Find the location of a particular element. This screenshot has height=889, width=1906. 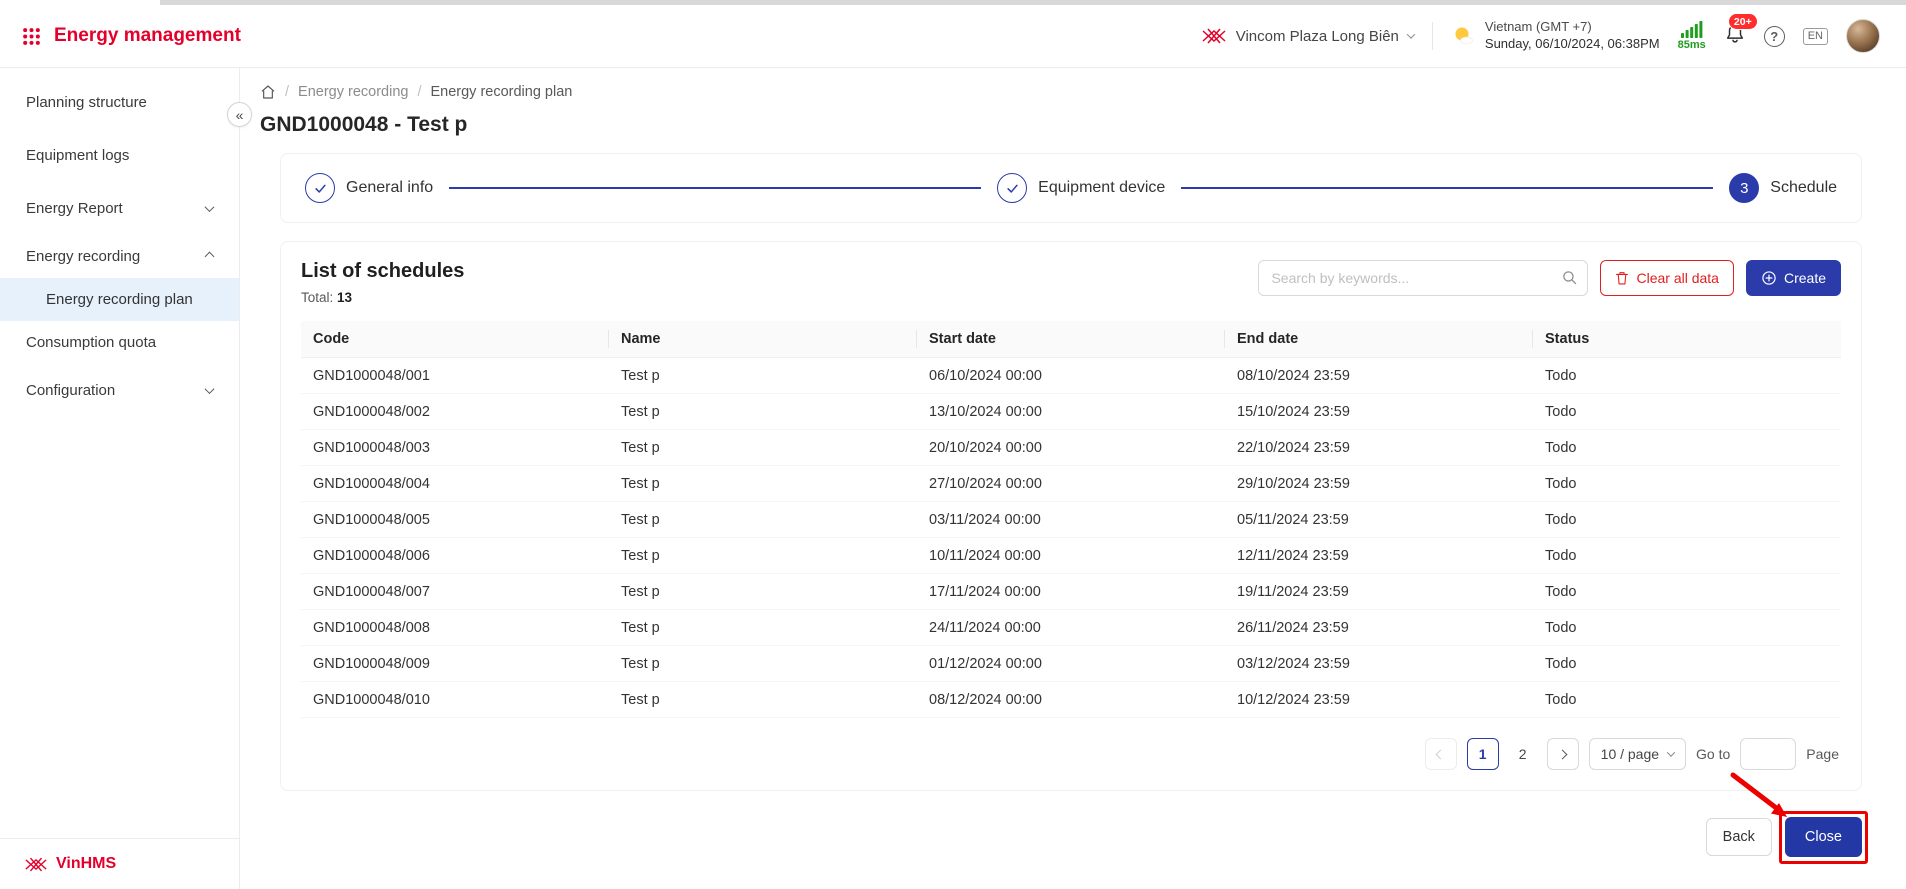

step-number: 3 is located at coordinates (1744, 188).